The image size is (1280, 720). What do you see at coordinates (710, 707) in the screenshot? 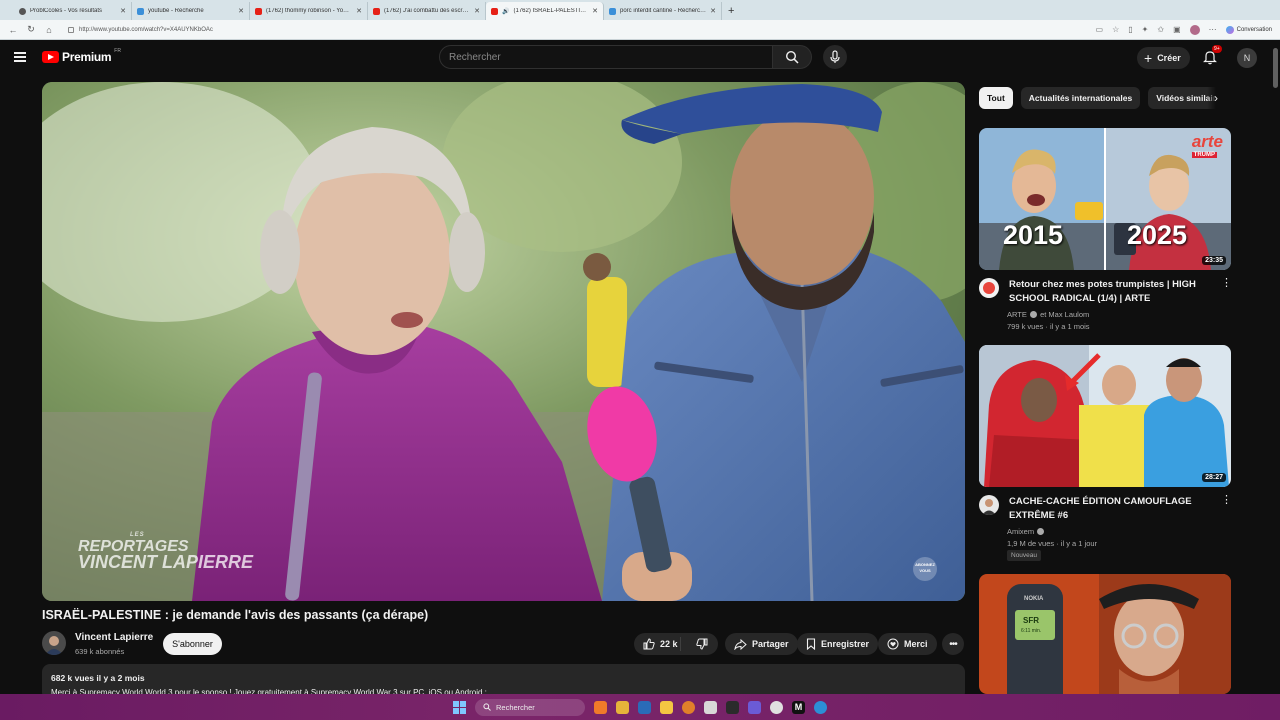
I see `notepad-icon` at bounding box center [710, 707].